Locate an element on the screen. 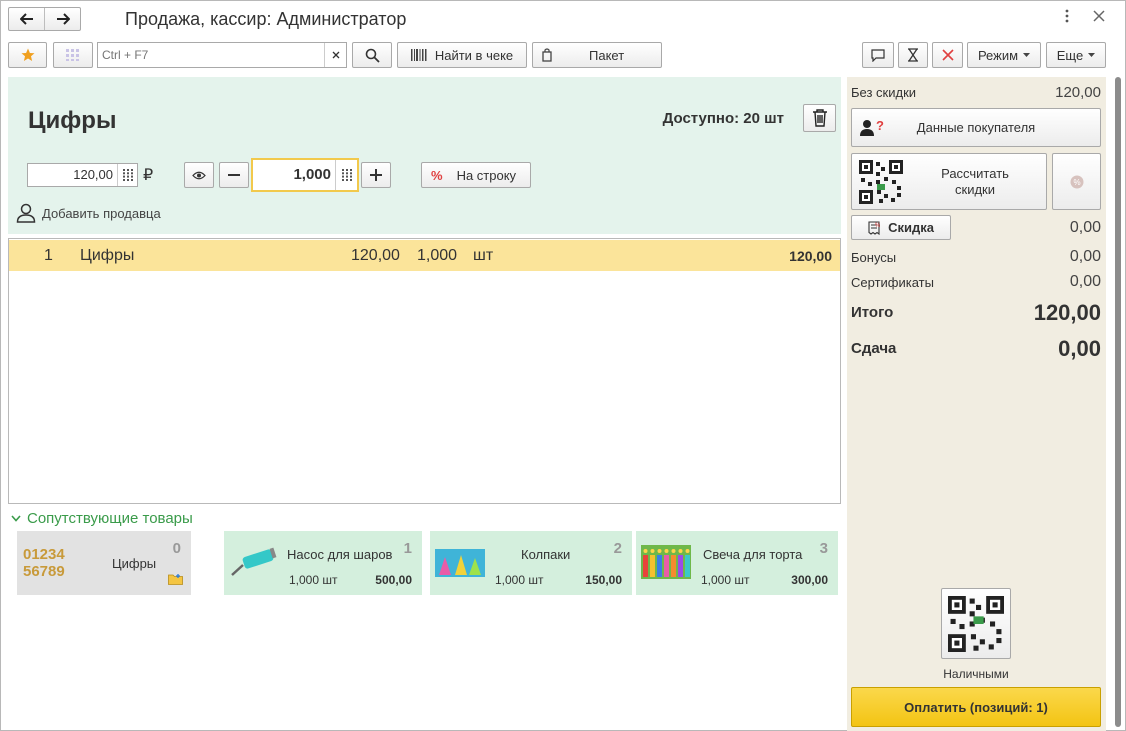 The height and width of the screenshot is (731, 1126). window-menu-icon is located at coordinates (1067, 18).